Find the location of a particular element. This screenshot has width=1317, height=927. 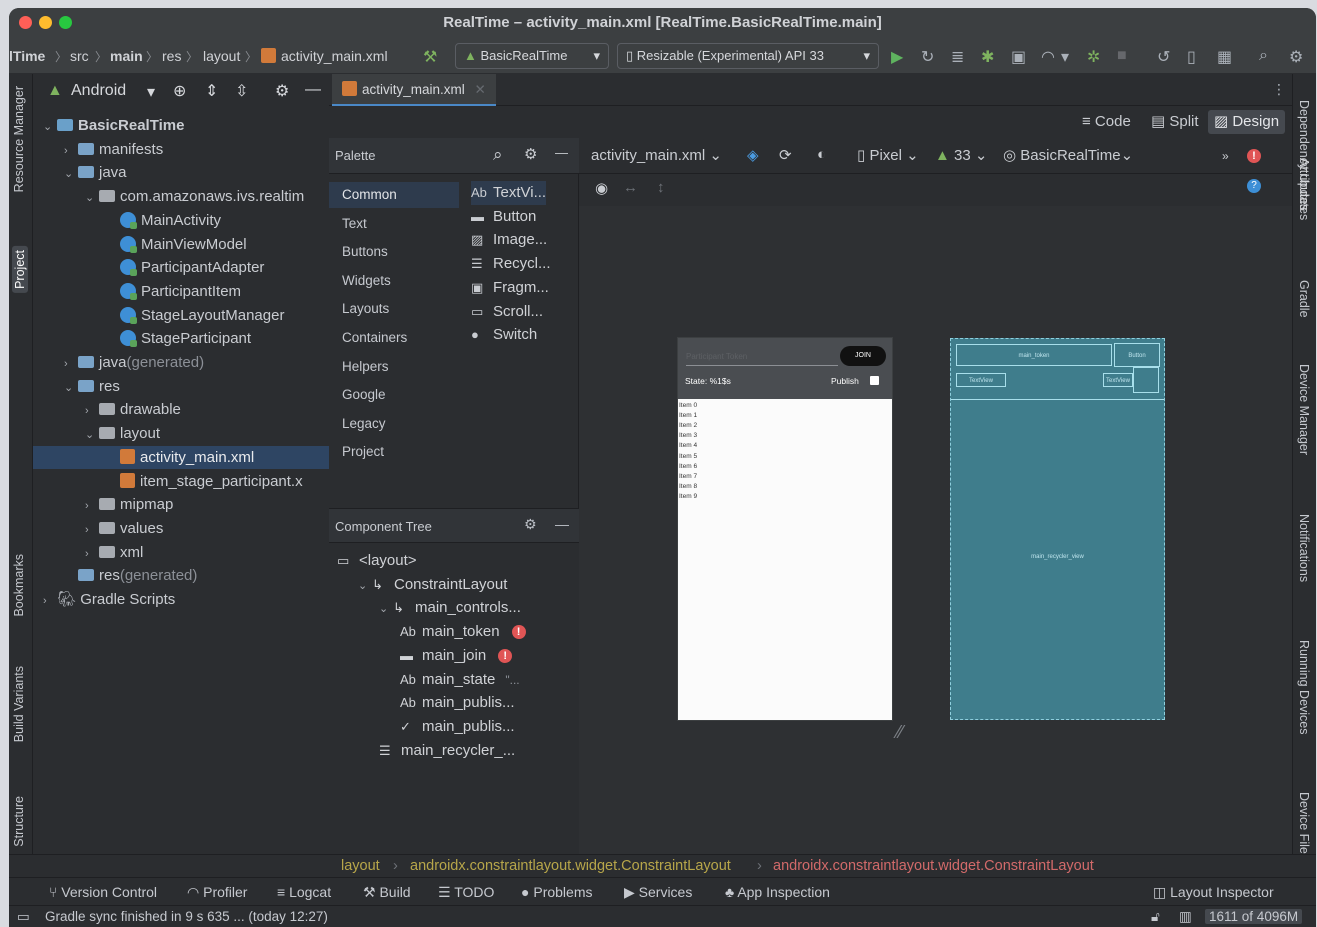

project-tree-row: › values is located at coordinates (181, 528).